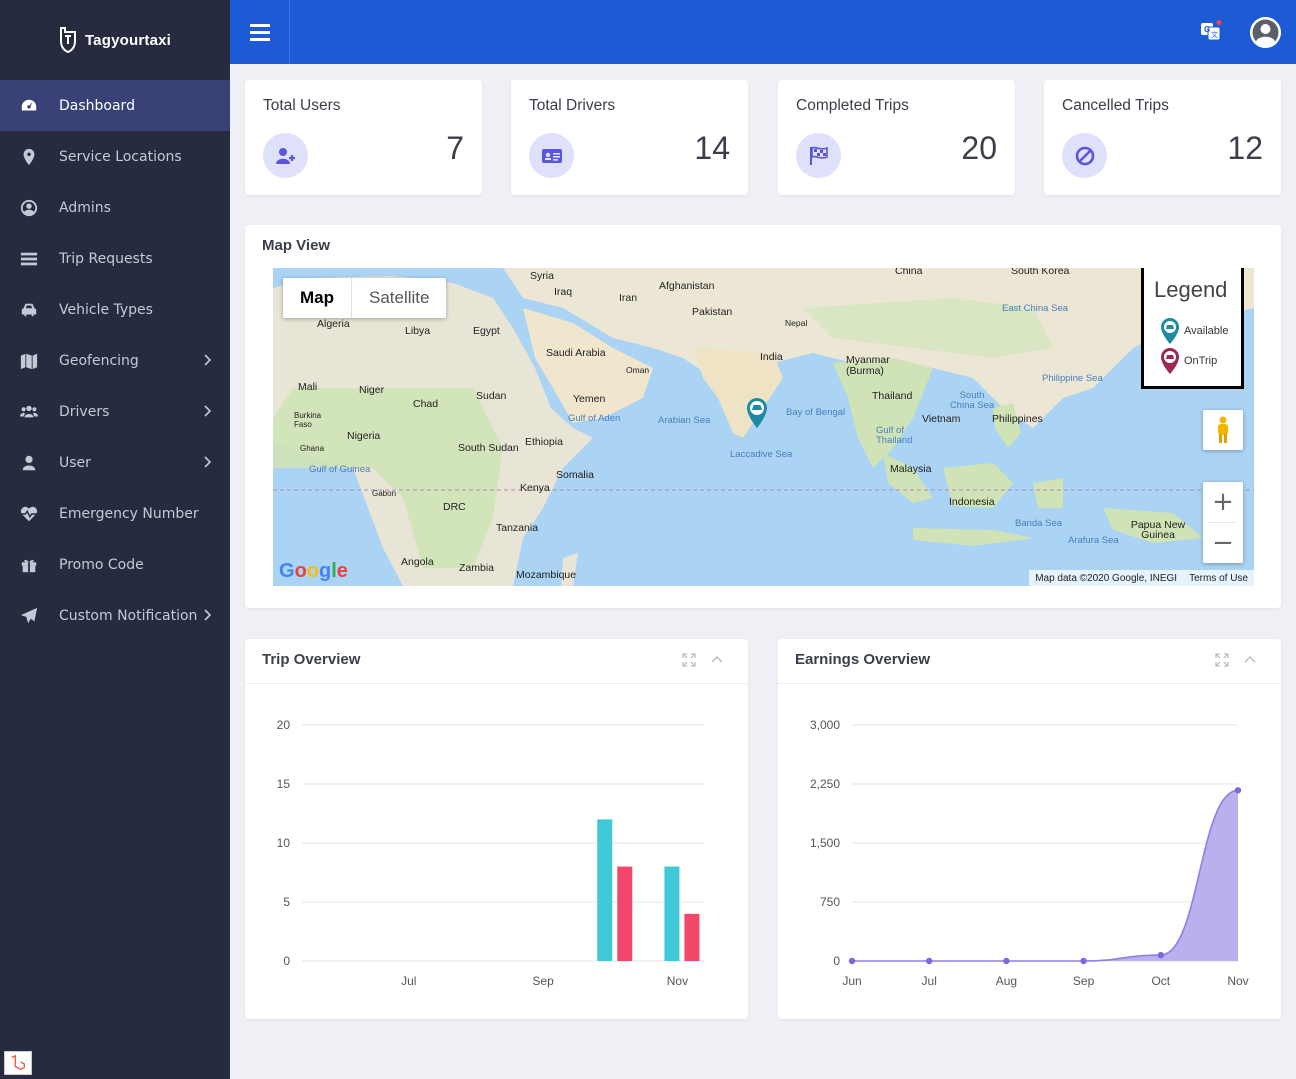 The image size is (1296, 1079). What do you see at coordinates (128, 615) in the screenshot?
I see `sidebar-item-label: Custom Notification` at bounding box center [128, 615].